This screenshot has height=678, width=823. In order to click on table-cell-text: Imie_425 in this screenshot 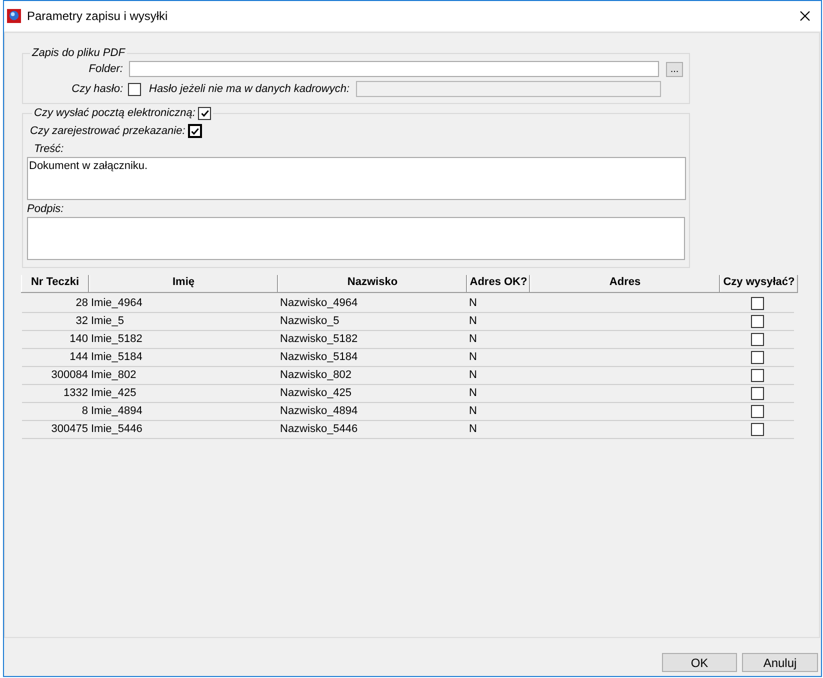, I will do `click(113, 393)`.